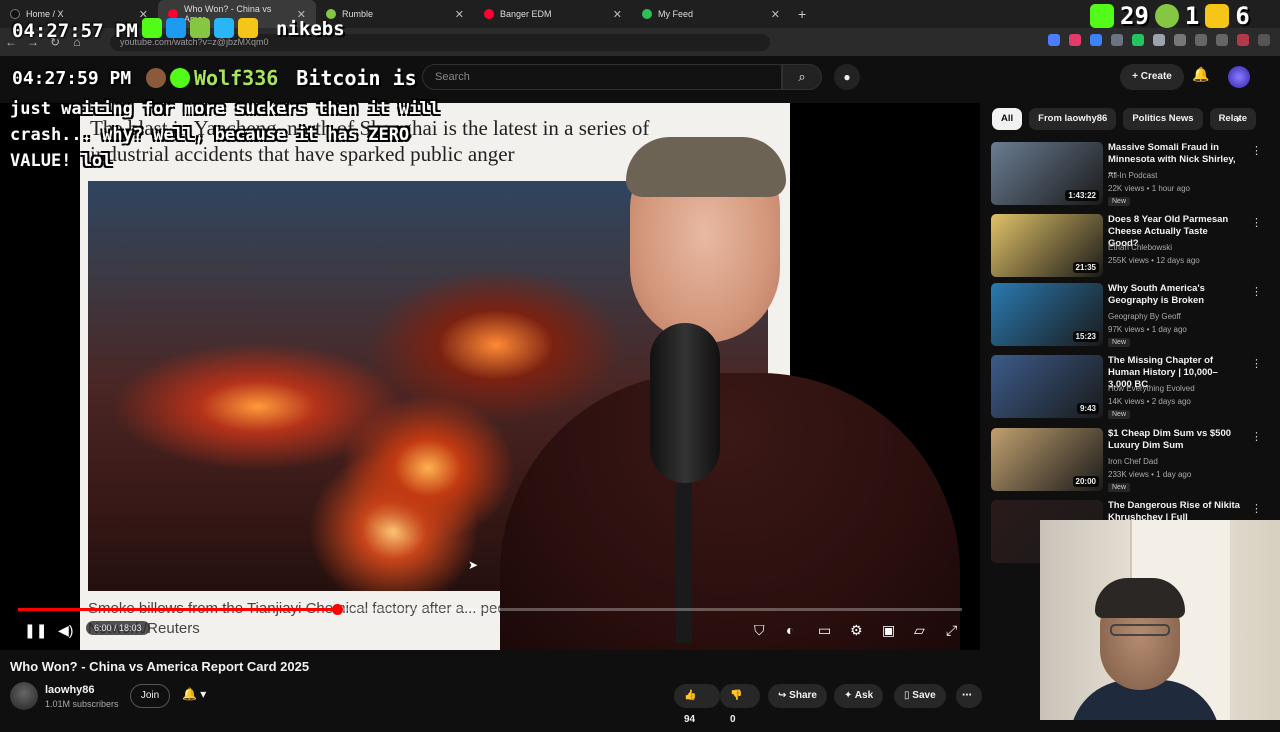 The width and height of the screenshot is (1280, 732). What do you see at coordinates (1102, 16) in the screenshot?
I see `kick-icon` at bounding box center [1102, 16].